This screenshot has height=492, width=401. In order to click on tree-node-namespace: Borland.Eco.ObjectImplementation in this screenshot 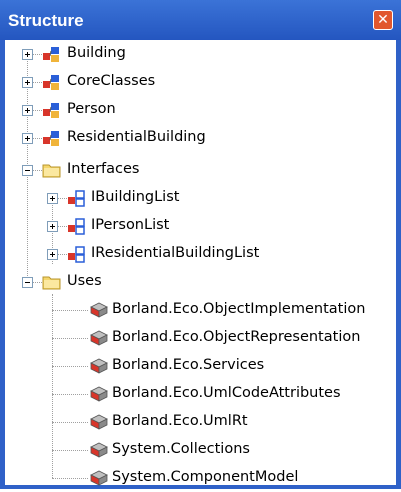, I will do `click(200, 311)`.